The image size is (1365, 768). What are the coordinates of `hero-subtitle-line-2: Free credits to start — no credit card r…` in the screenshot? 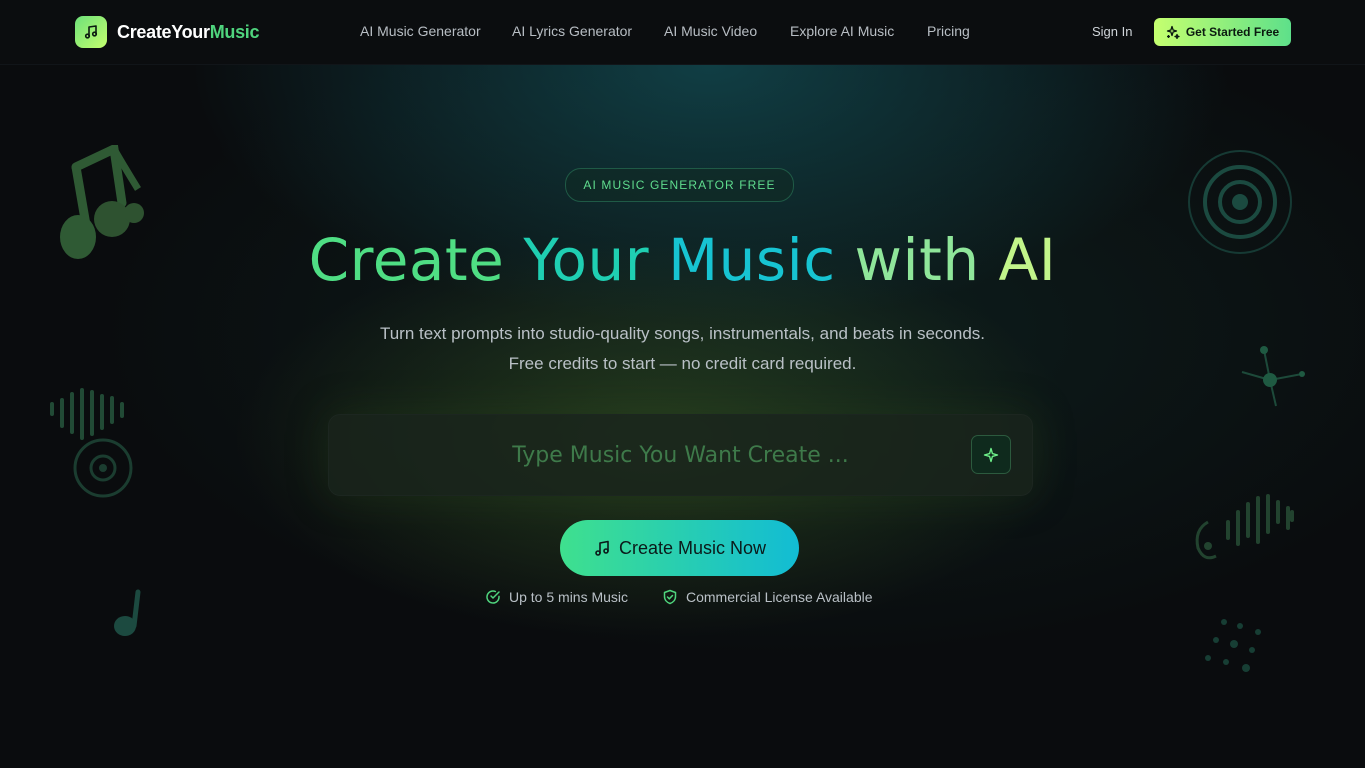 It's located at (682, 363).